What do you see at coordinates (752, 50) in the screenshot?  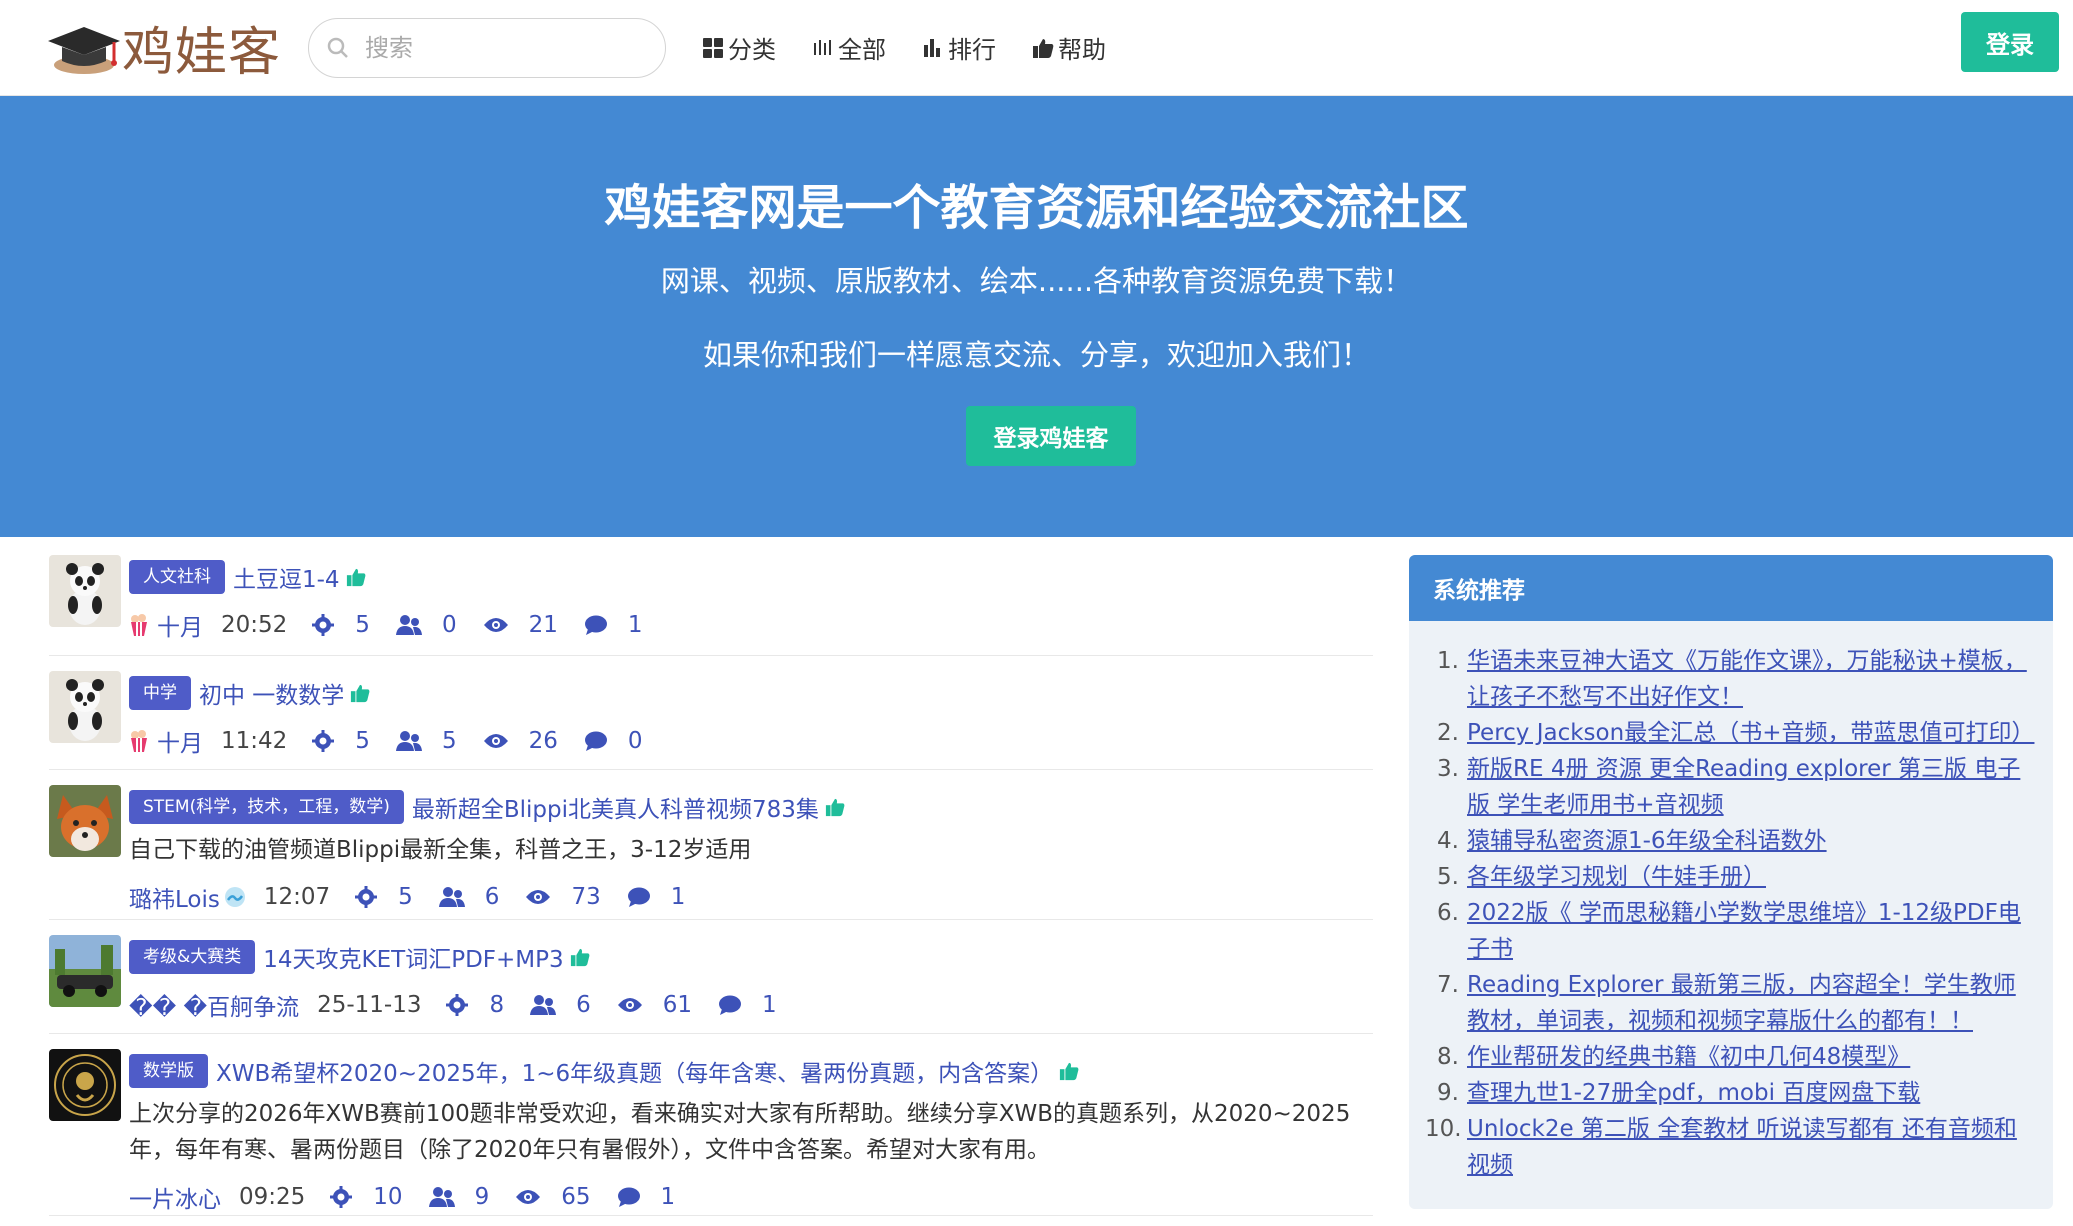 I see `nav-label: 分类` at bounding box center [752, 50].